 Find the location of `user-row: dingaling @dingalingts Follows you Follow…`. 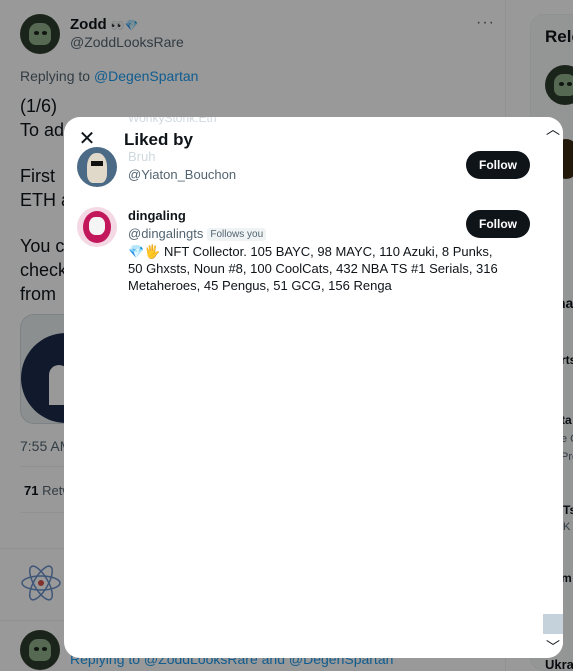

user-row: dingaling @dingalingts Follows you Follow… is located at coordinates (313, 257).